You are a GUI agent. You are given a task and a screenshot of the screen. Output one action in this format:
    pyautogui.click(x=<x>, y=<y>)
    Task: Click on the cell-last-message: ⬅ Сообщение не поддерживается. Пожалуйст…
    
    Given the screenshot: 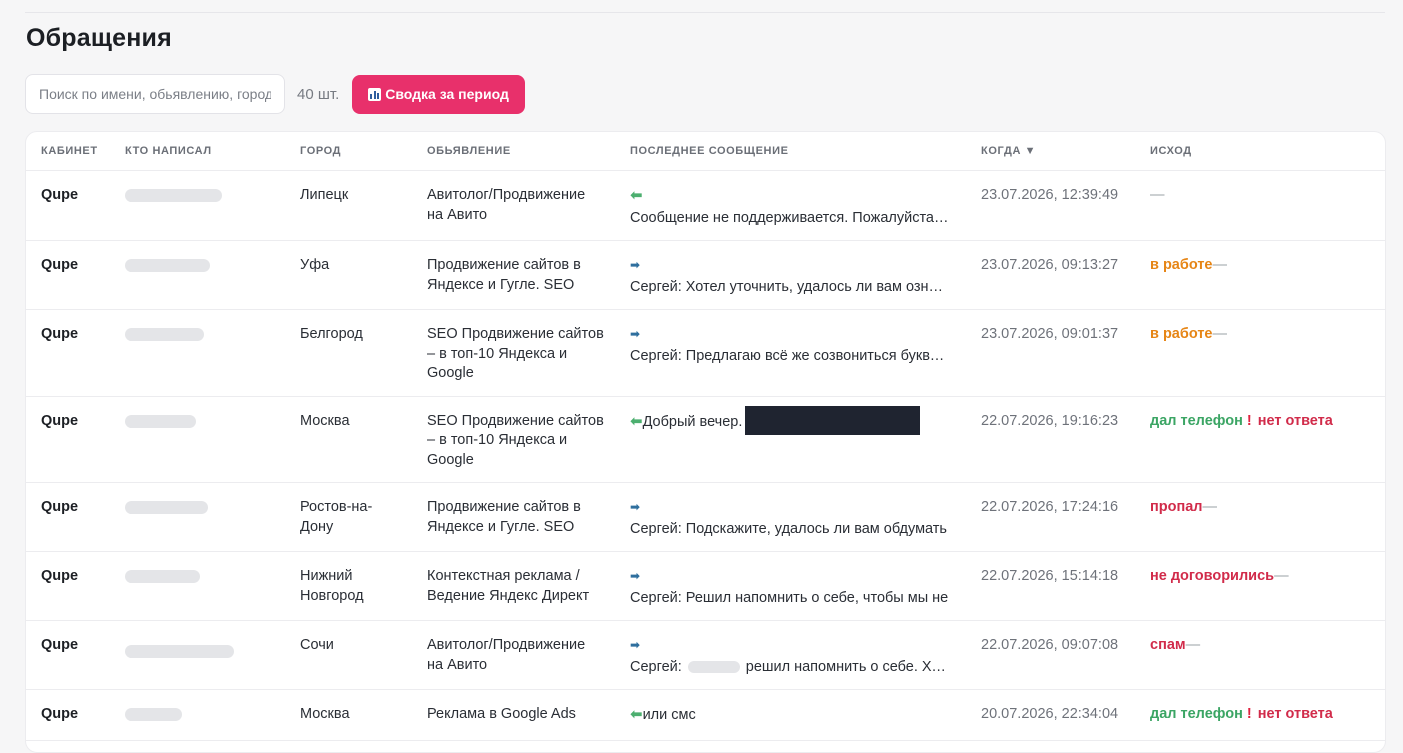 What is the action you would take?
    pyautogui.click(x=790, y=205)
    